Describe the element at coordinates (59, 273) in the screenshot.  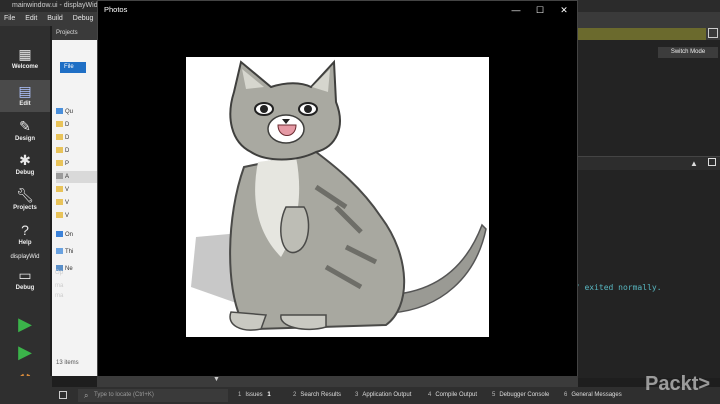
I see `side-text-op: Op` at that location.